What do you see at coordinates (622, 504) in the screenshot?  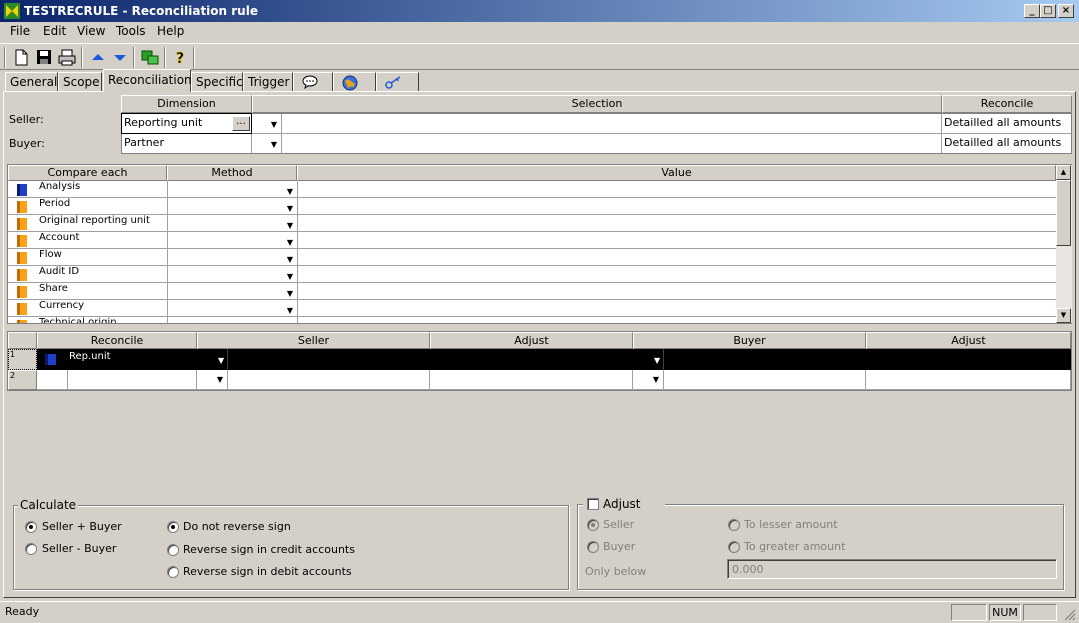 I see `adjust-legend: Adjust` at bounding box center [622, 504].